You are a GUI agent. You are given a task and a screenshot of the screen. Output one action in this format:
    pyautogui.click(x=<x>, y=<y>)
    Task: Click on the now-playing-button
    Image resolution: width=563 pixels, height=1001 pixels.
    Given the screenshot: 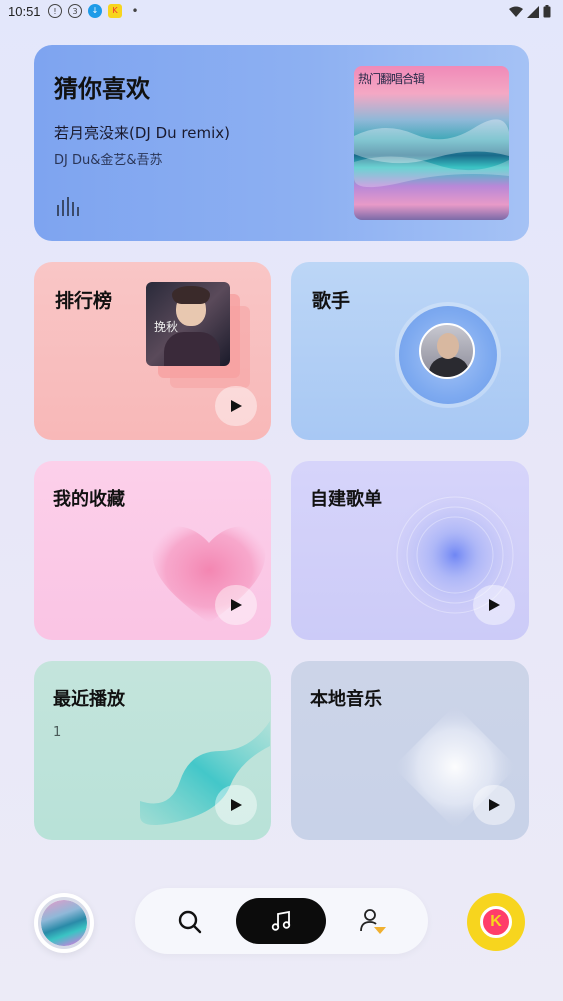 What is the action you would take?
    pyautogui.click(x=64, y=923)
    